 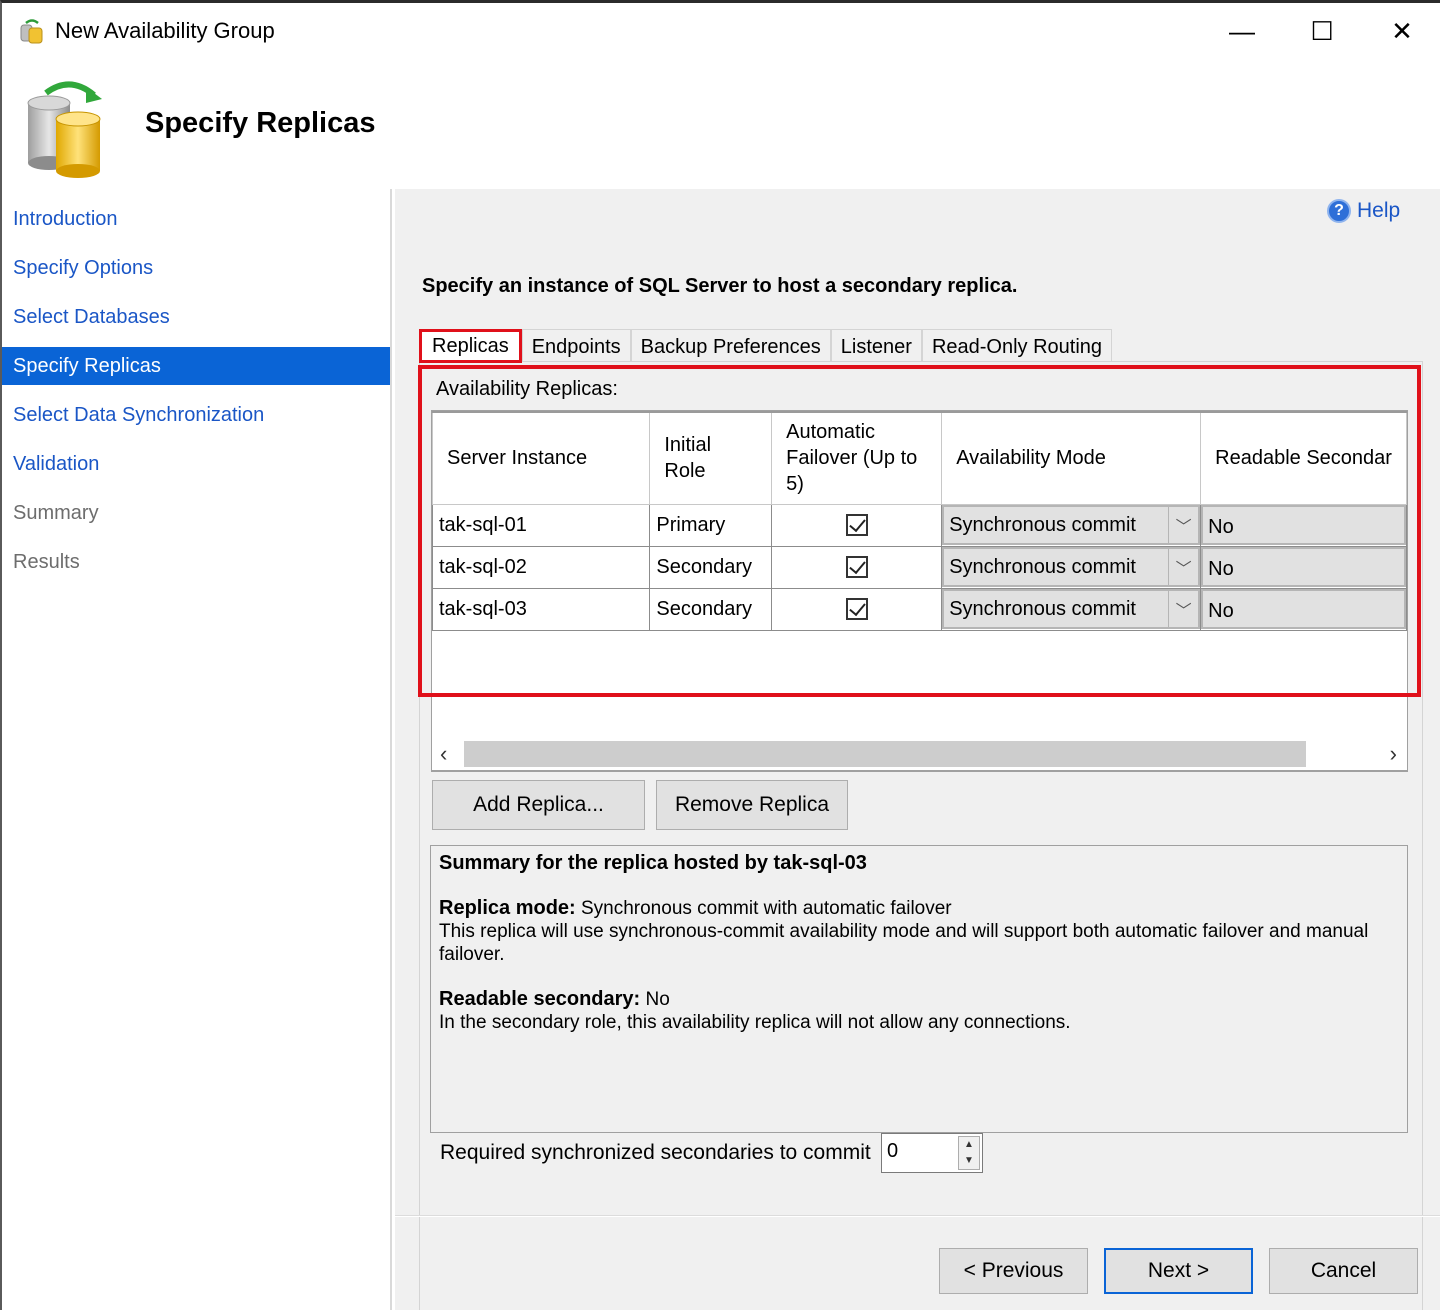 I want to click on cancel-button: Cancel, so click(x=1343, y=1271).